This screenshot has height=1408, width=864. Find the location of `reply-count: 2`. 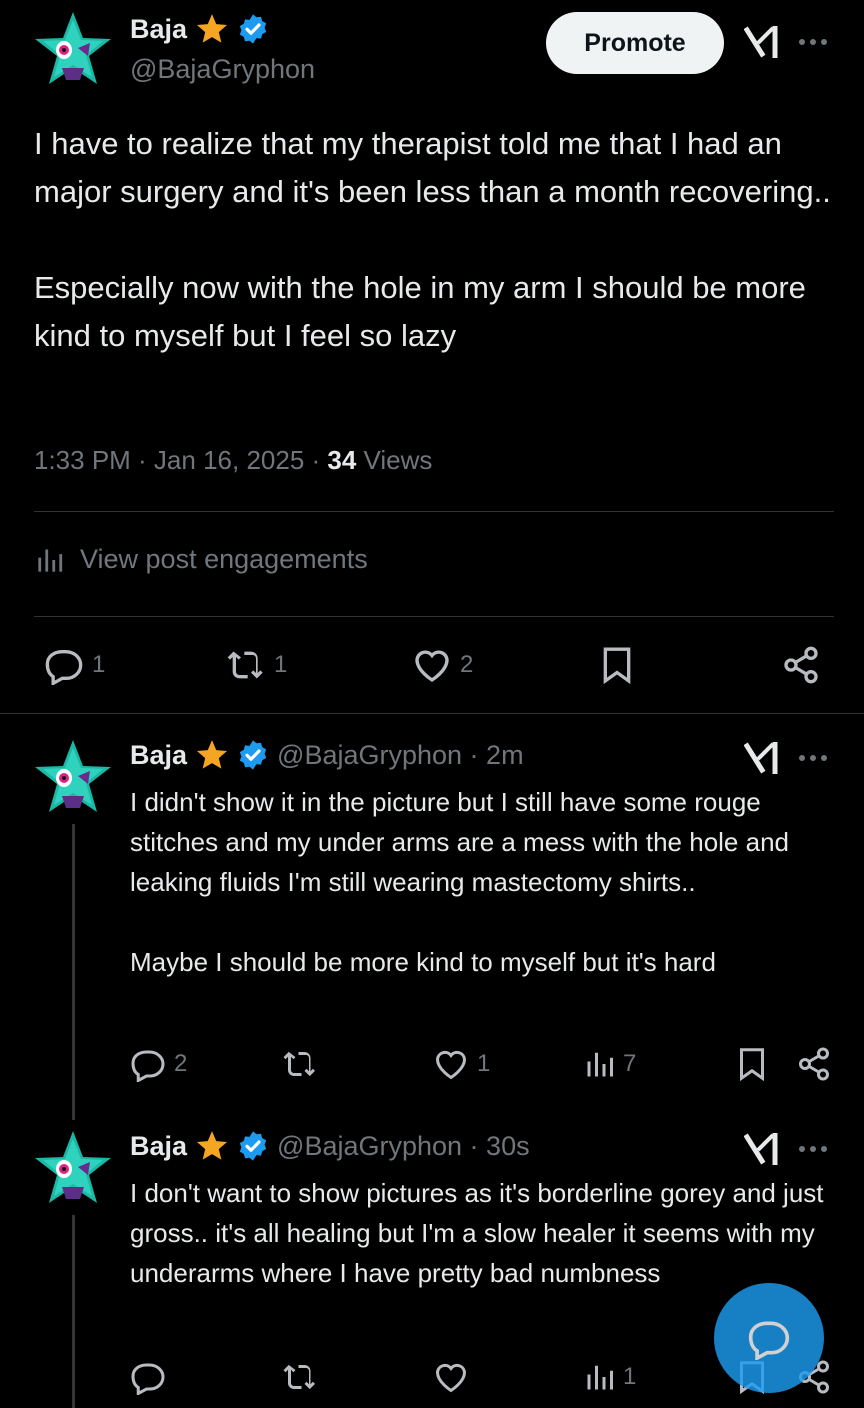

reply-count: 2 is located at coordinates (181, 1063).